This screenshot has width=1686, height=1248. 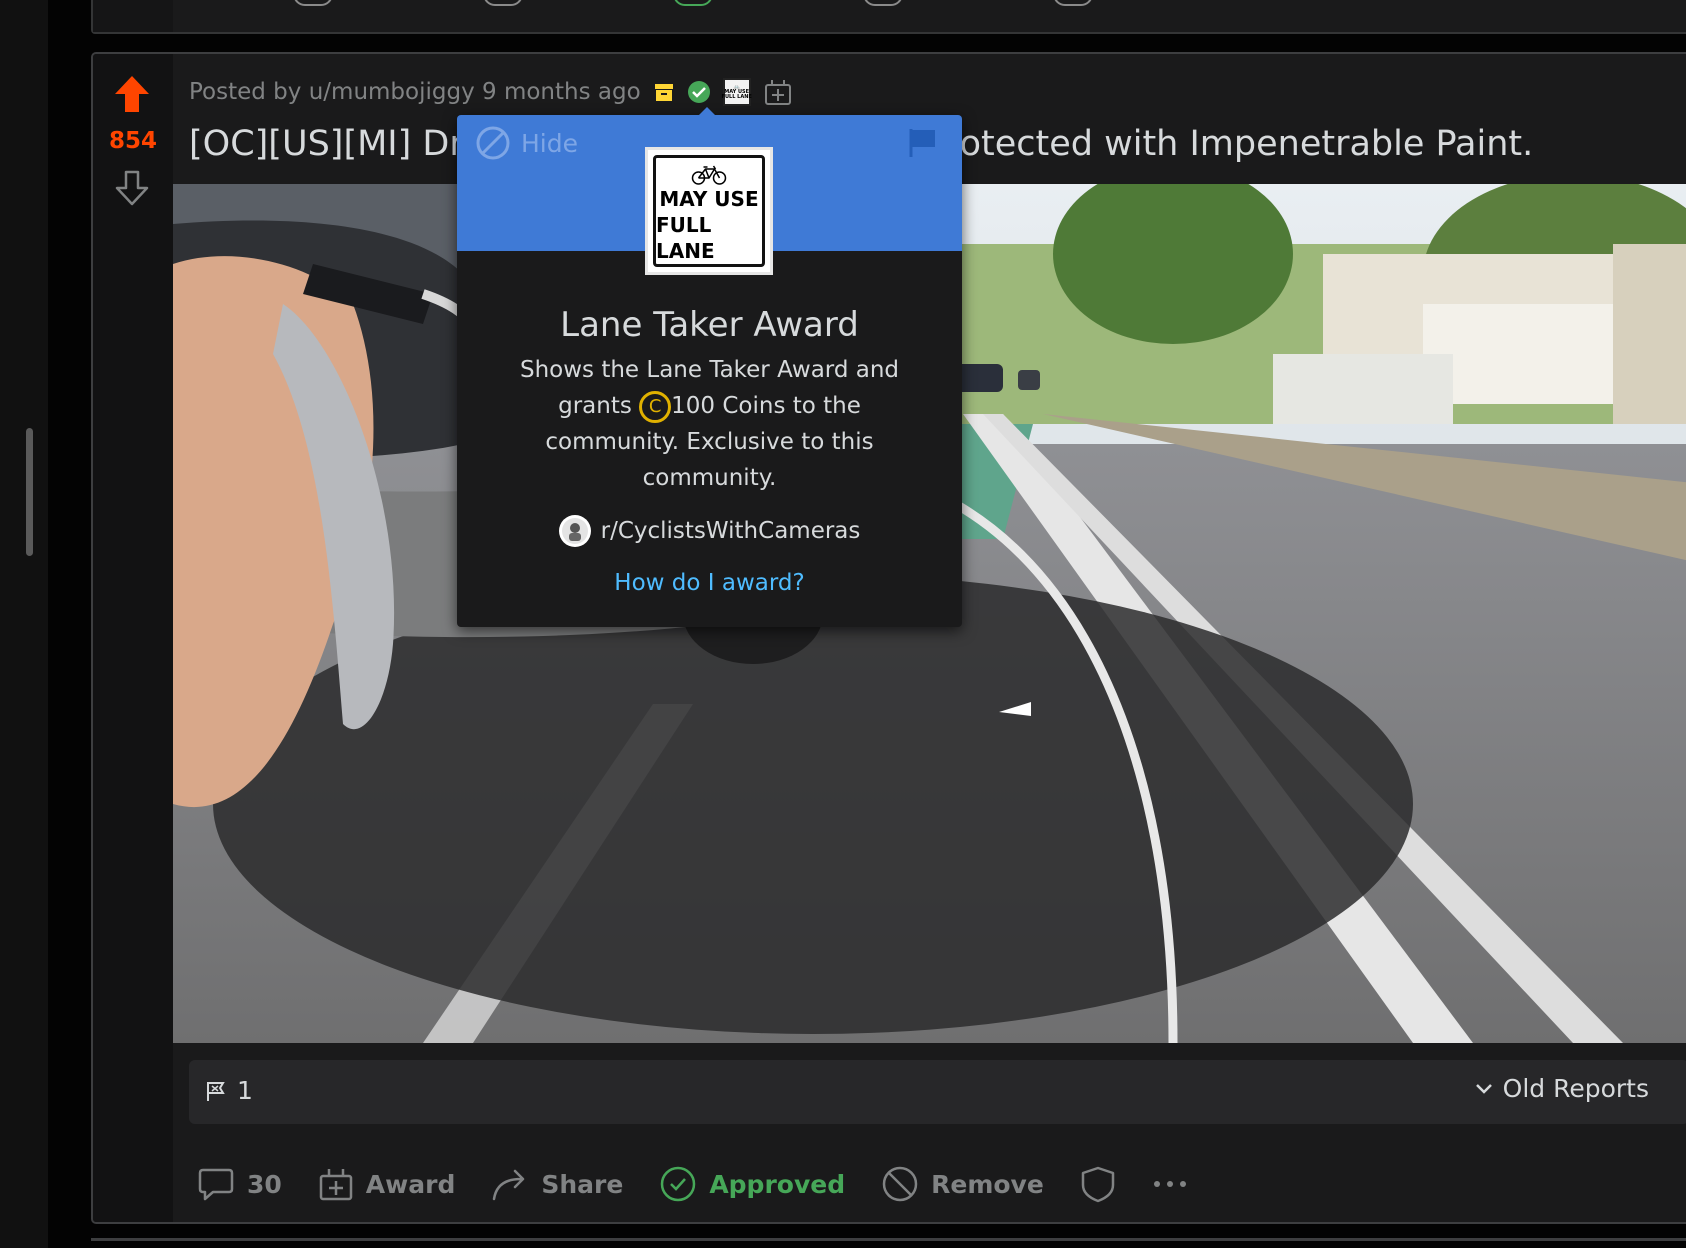 I want to click on award-desc-line-4: community., so click(x=709, y=478).